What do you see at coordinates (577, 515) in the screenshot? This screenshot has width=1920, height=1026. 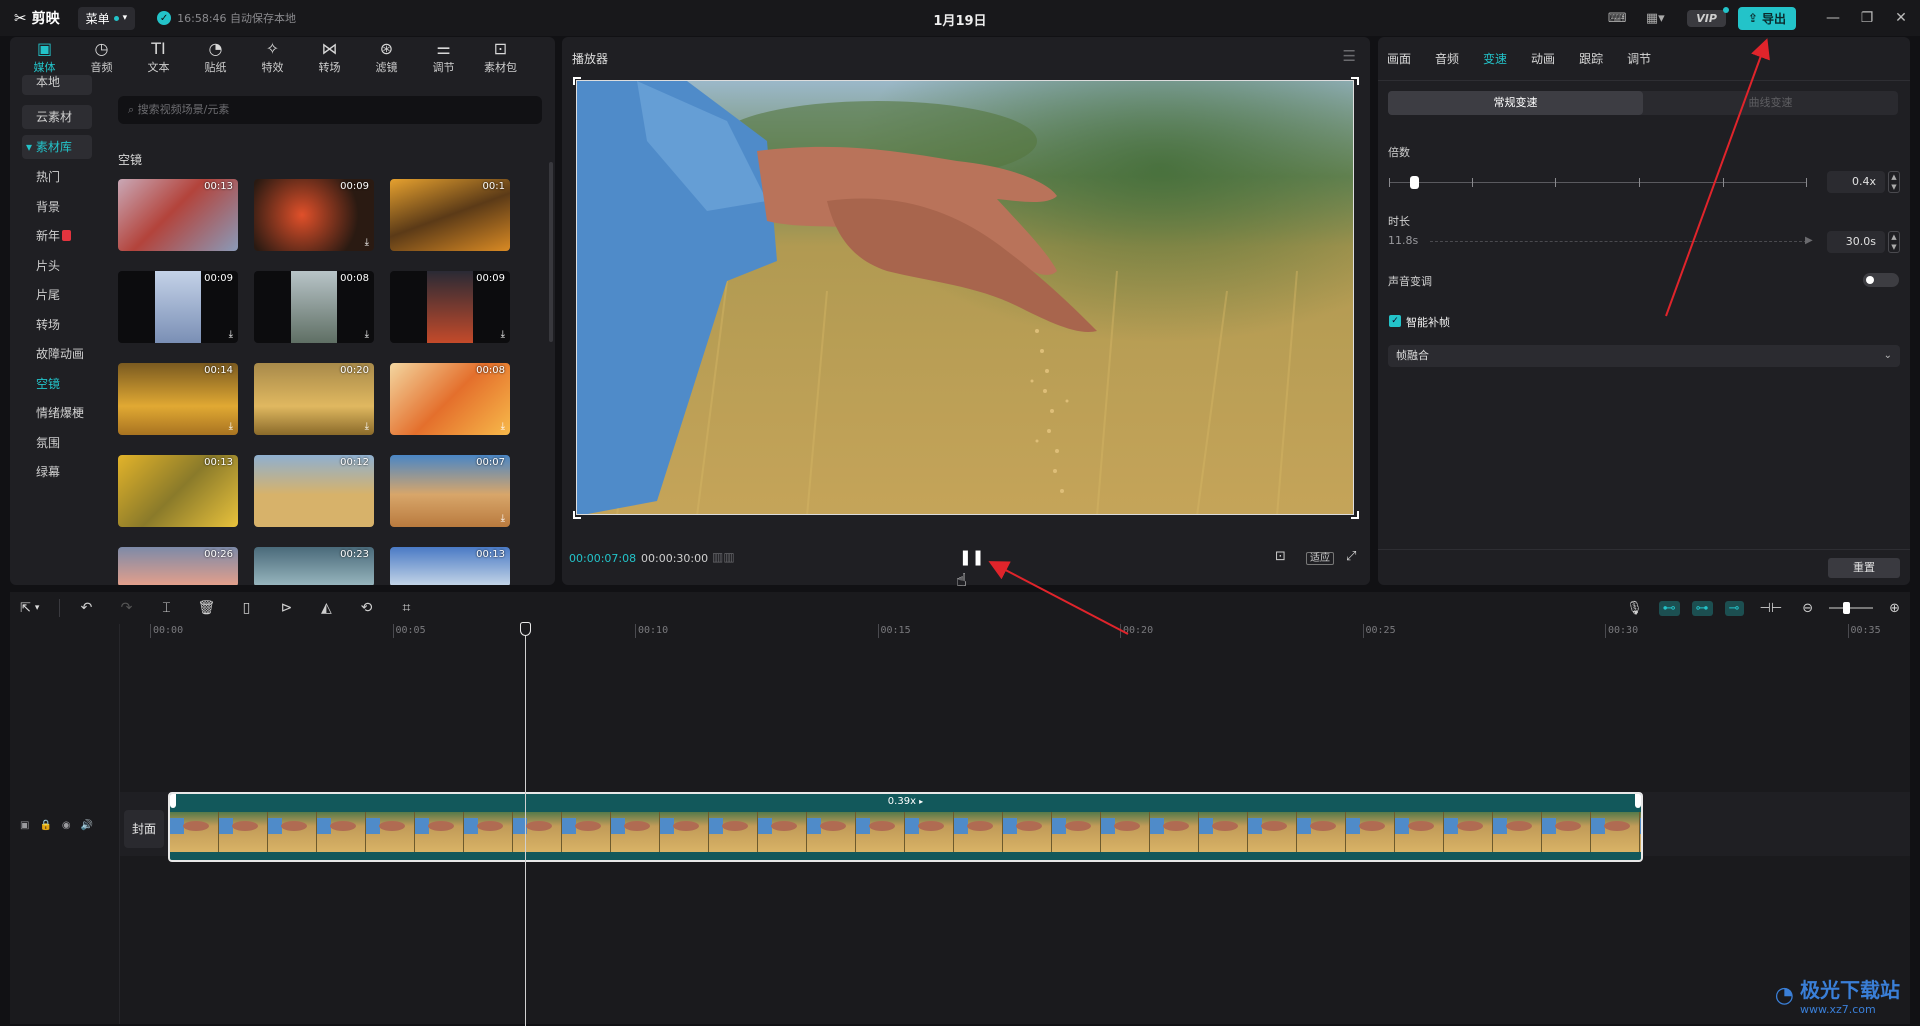 I see `crop-corner-bl` at bounding box center [577, 515].